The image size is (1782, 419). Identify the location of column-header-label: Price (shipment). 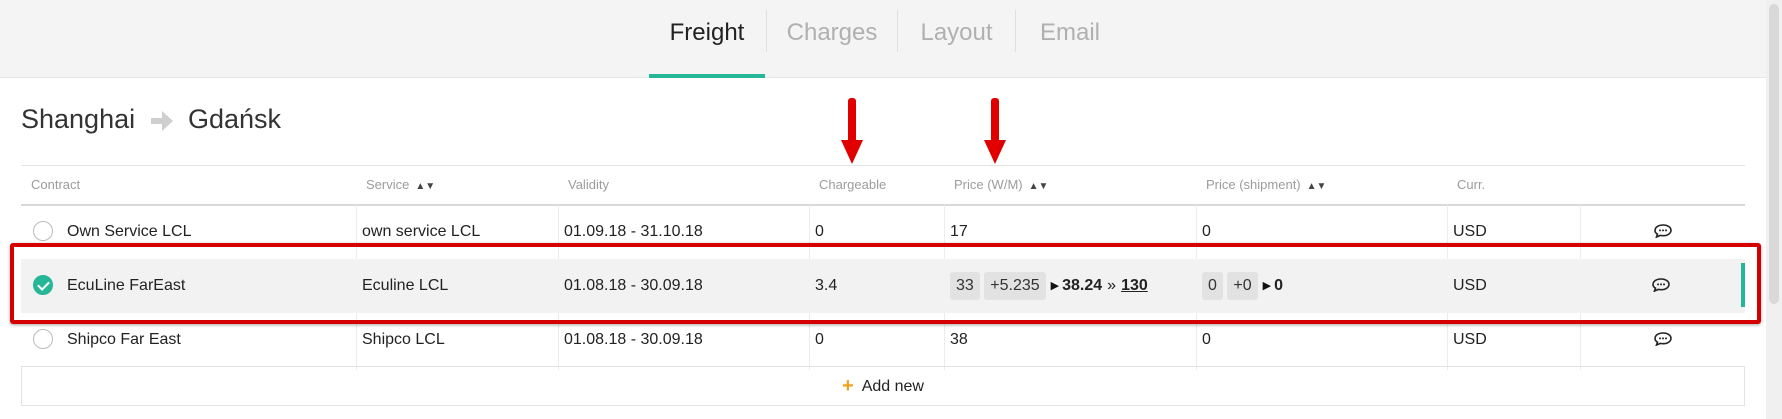
(1253, 184).